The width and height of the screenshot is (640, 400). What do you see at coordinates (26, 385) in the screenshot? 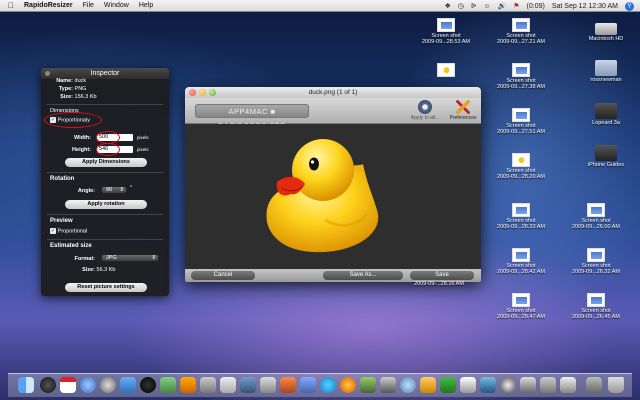
I see `finder-icon` at bounding box center [26, 385].